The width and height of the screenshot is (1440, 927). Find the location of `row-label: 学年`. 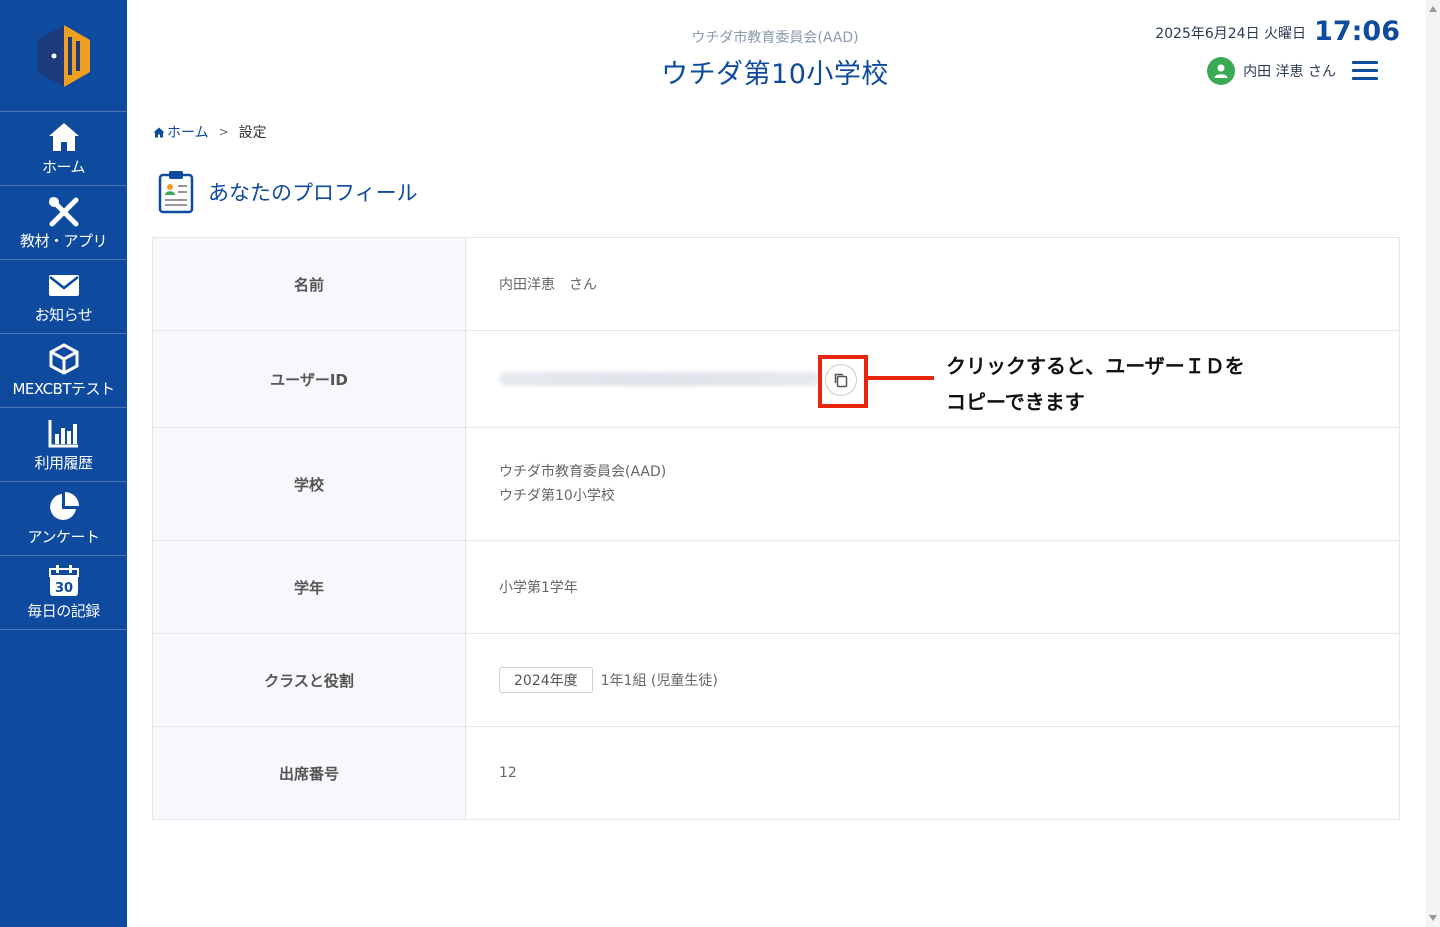

row-label: 学年 is located at coordinates (309, 587).